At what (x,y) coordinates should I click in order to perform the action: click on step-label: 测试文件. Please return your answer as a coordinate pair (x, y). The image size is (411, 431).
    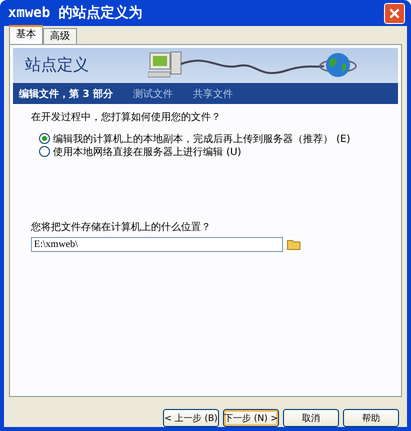
    Looking at the image, I should click on (152, 94).